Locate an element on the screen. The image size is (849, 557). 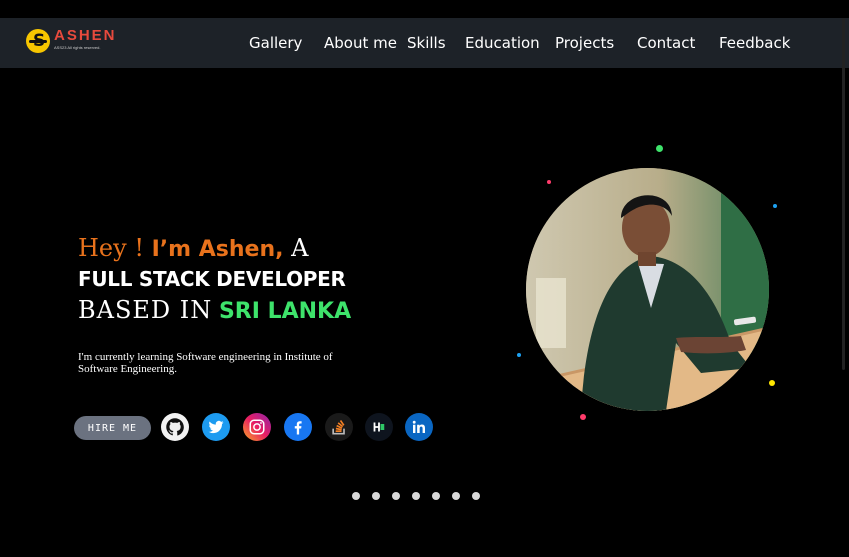
stackoverflow-link is located at coordinates (339, 427).